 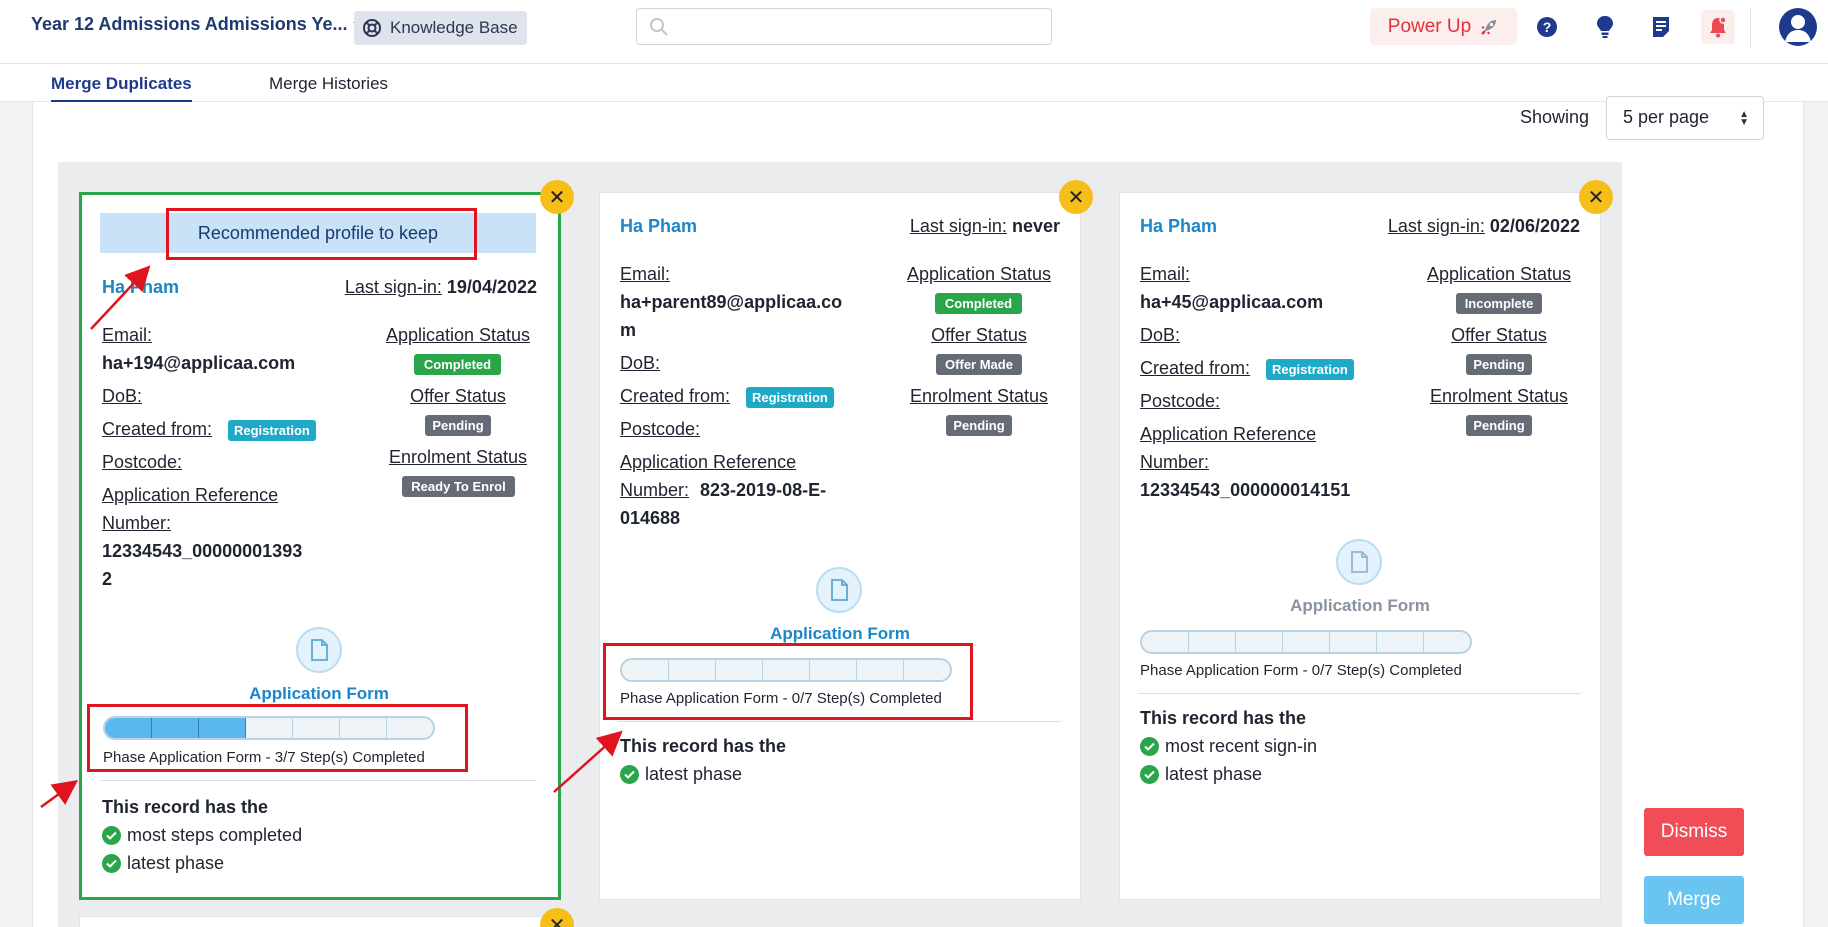 What do you see at coordinates (1232, 302) in the screenshot?
I see `email-value: ha+45@applicaa.com` at bounding box center [1232, 302].